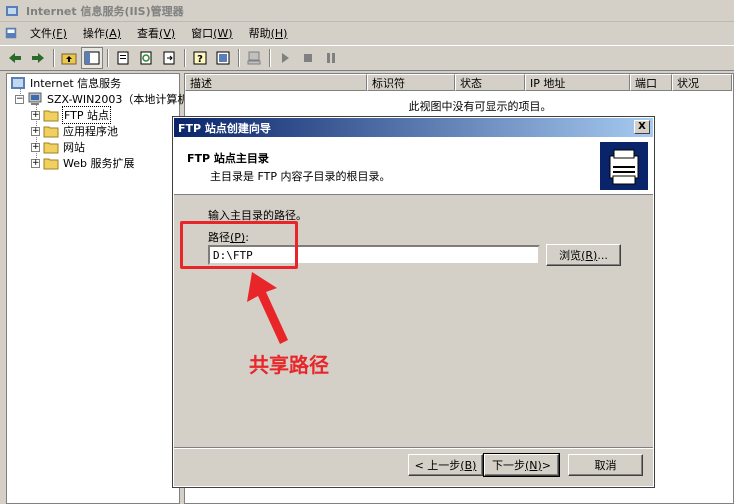 The width and height of the screenshot is (734, 504). I want to click on forward-button, so click(38, 58).